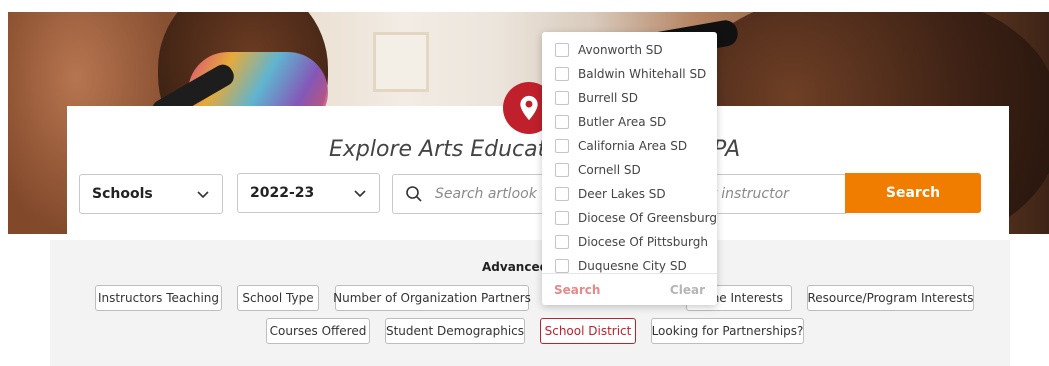  Describe the element at coordinates (643, 242) in the screenshot. I see `option-label: Diocese Of Pittsburgh` at that location.